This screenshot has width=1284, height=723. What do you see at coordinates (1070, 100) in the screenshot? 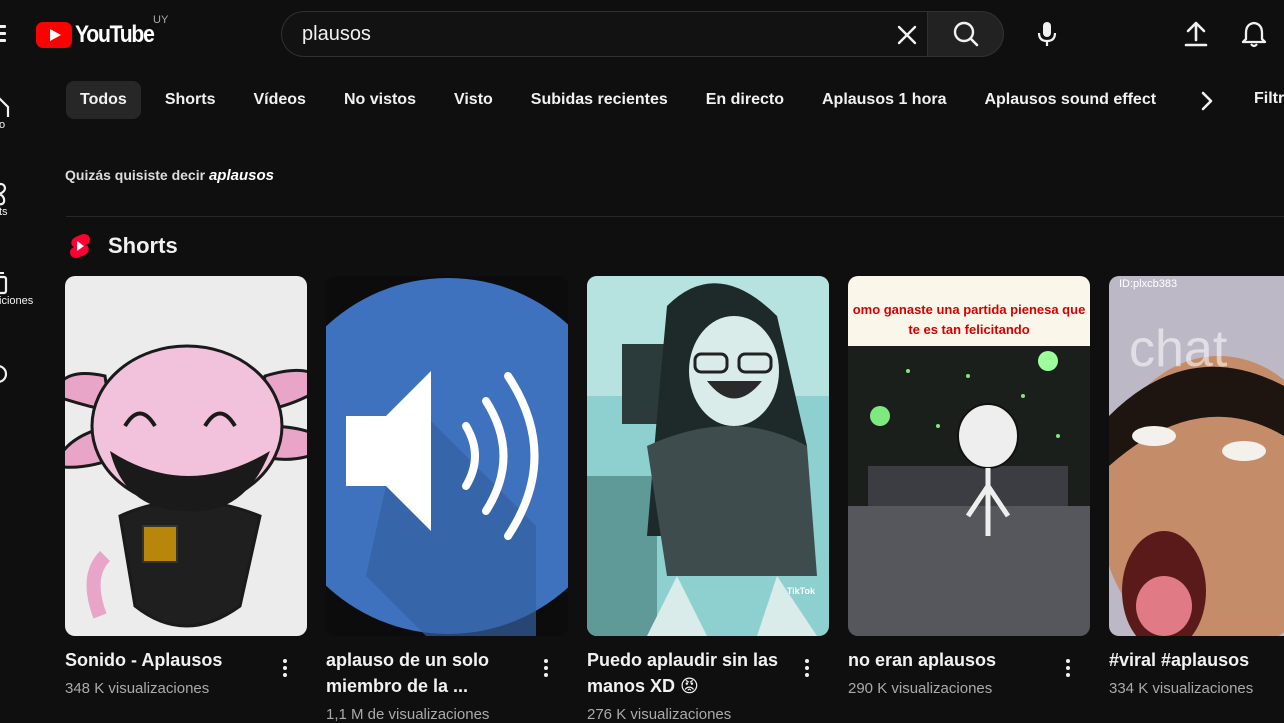
I see `chip-aplausos-sound-effect: Aplausos sound effect` at bounding box center [1070, 100].